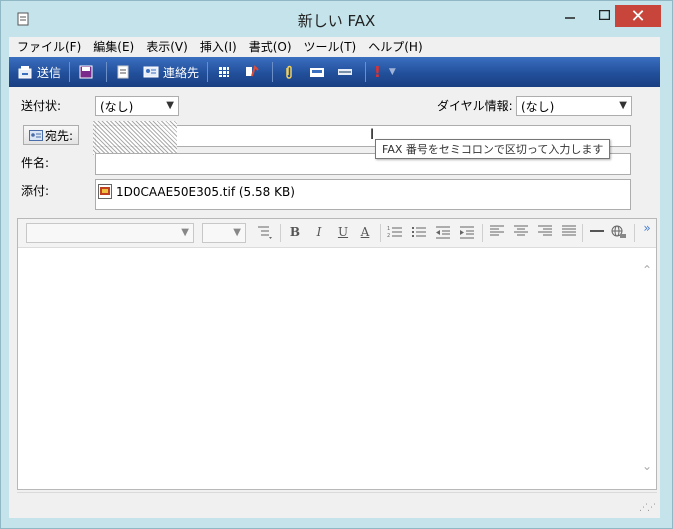 The height and width of the screenshot is (529, 673). I want to click on paperclip-icon, so click(289, 72).